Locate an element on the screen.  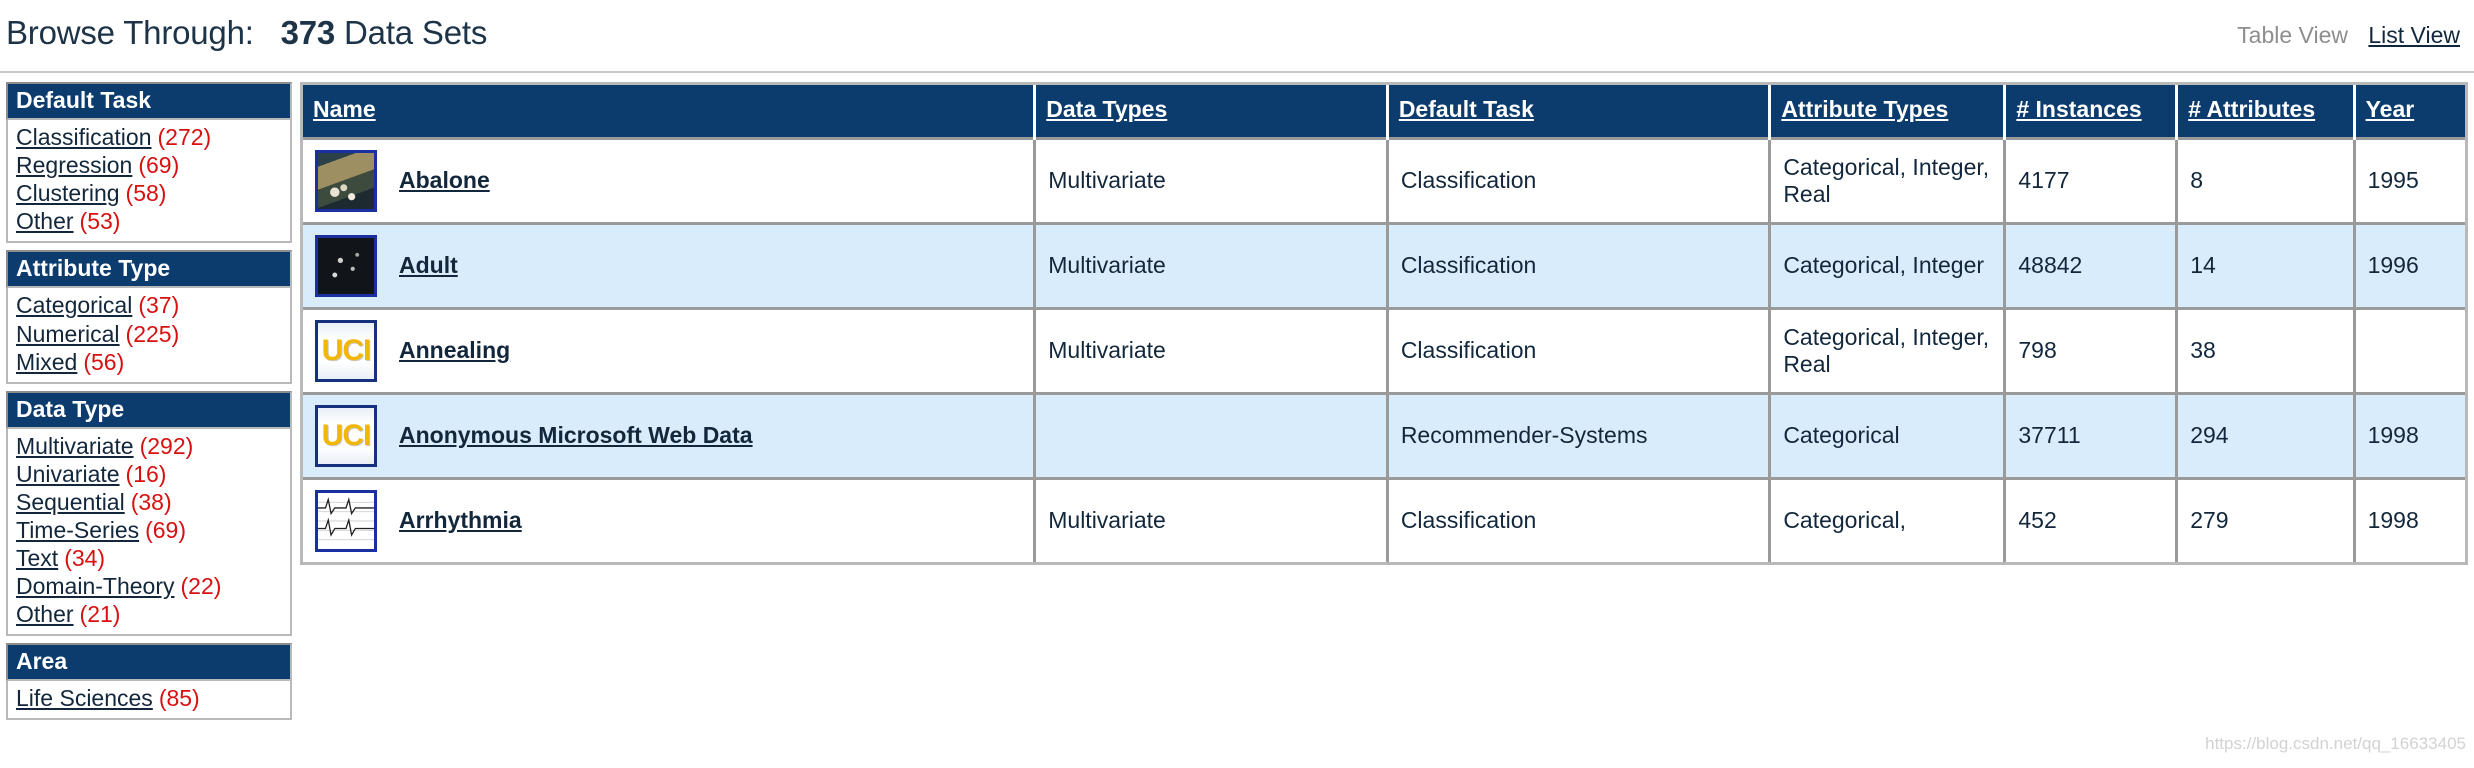
facet-count: (58) is located at coordinates (146, 193).